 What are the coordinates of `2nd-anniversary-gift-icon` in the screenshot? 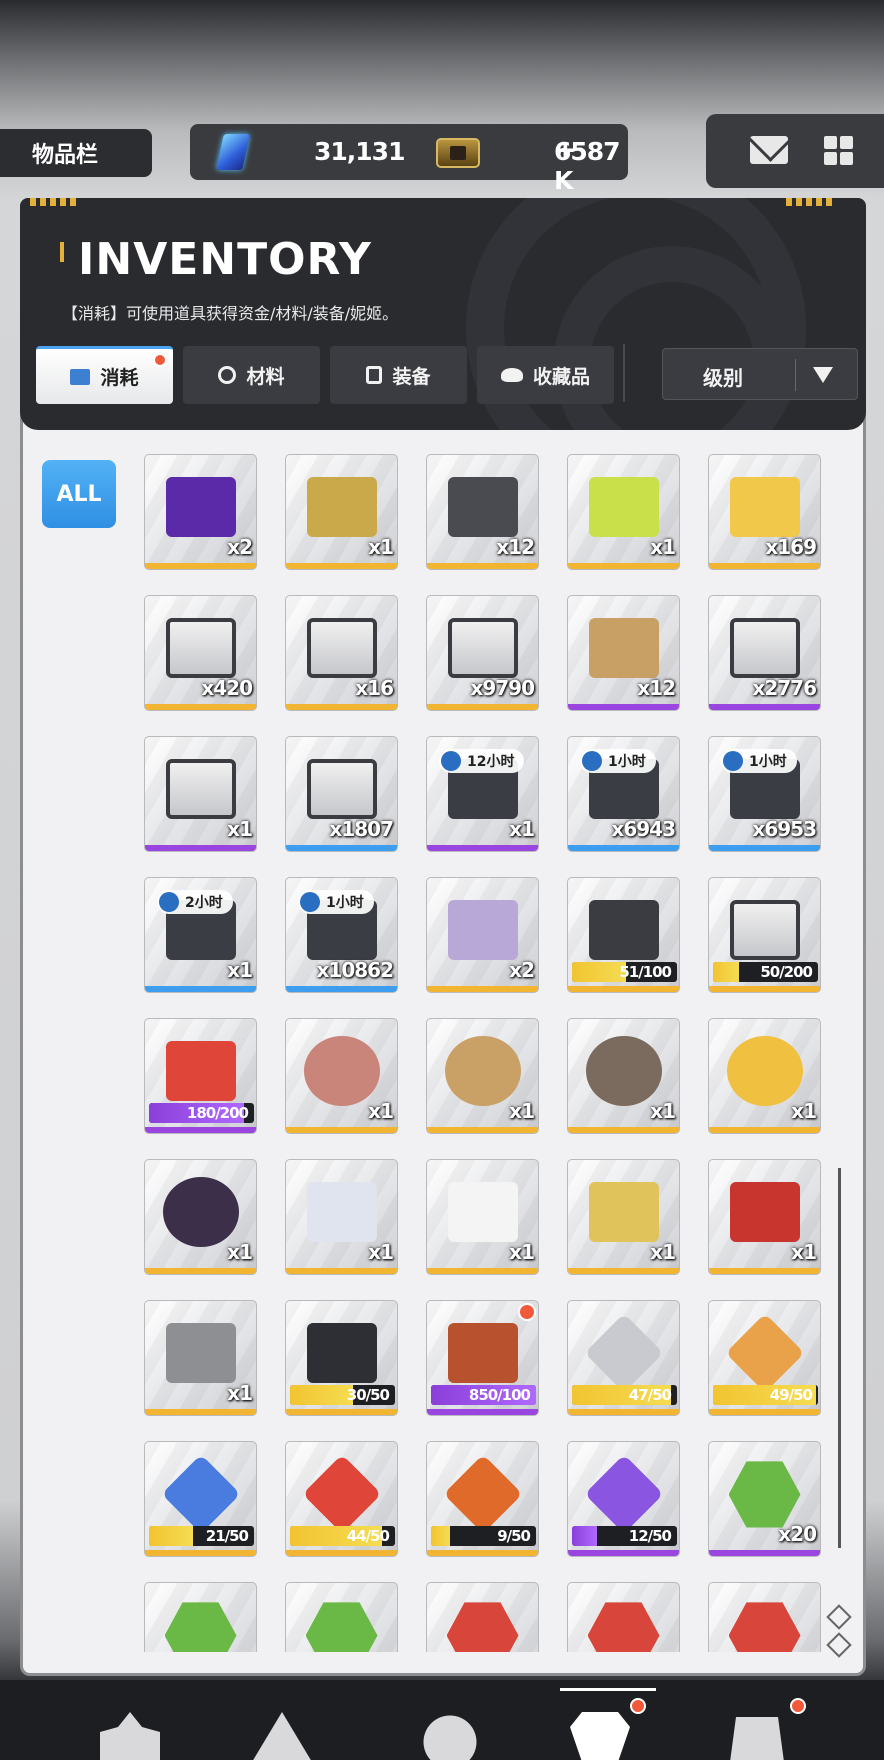 It's located at (200, 507).